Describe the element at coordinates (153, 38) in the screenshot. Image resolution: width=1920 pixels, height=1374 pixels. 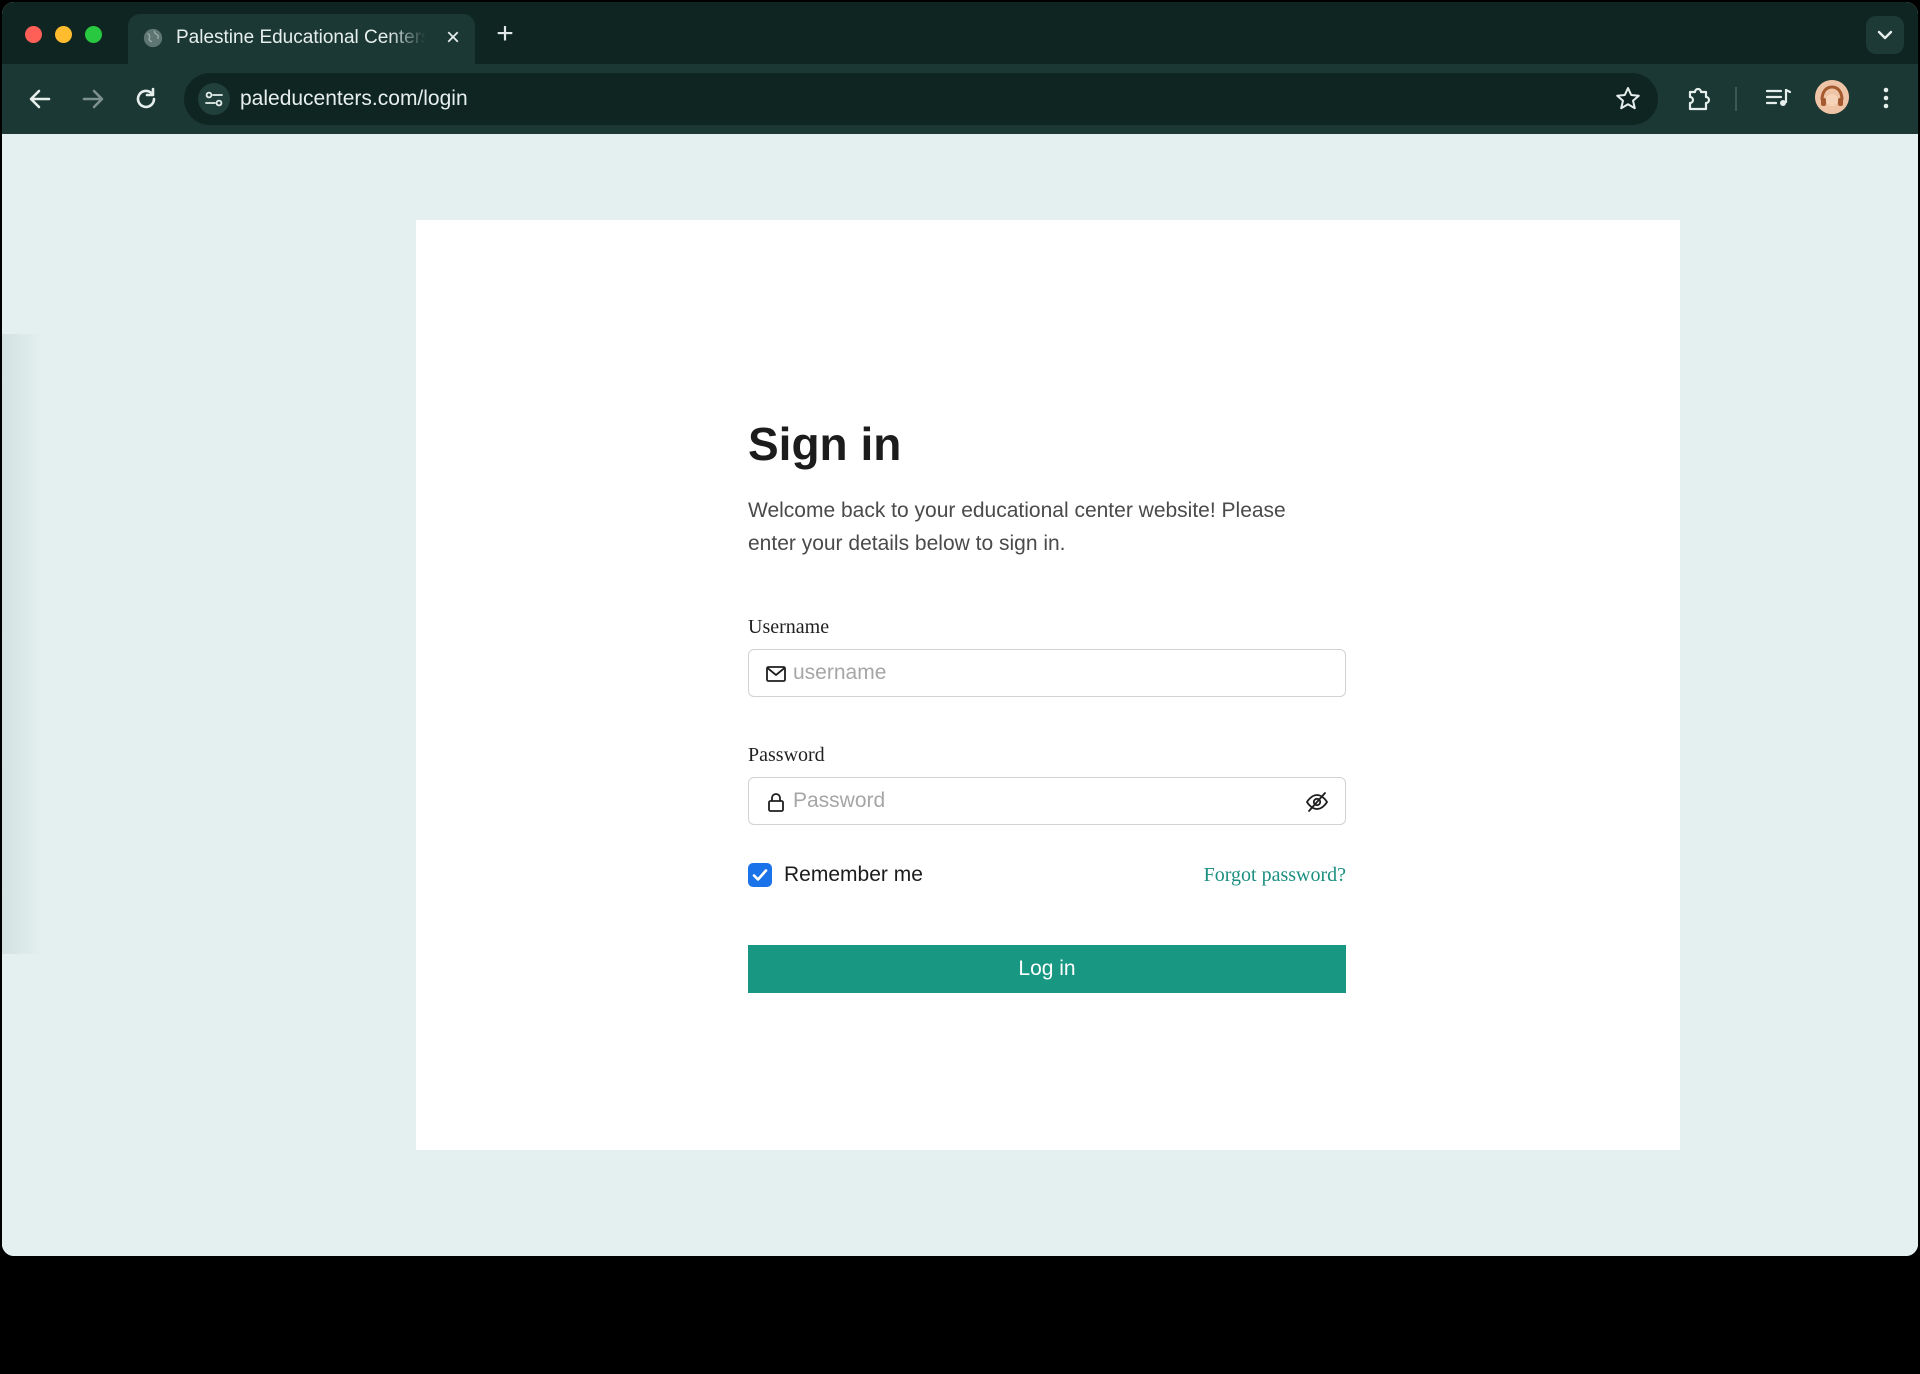
I see `globe-icon` at that location.